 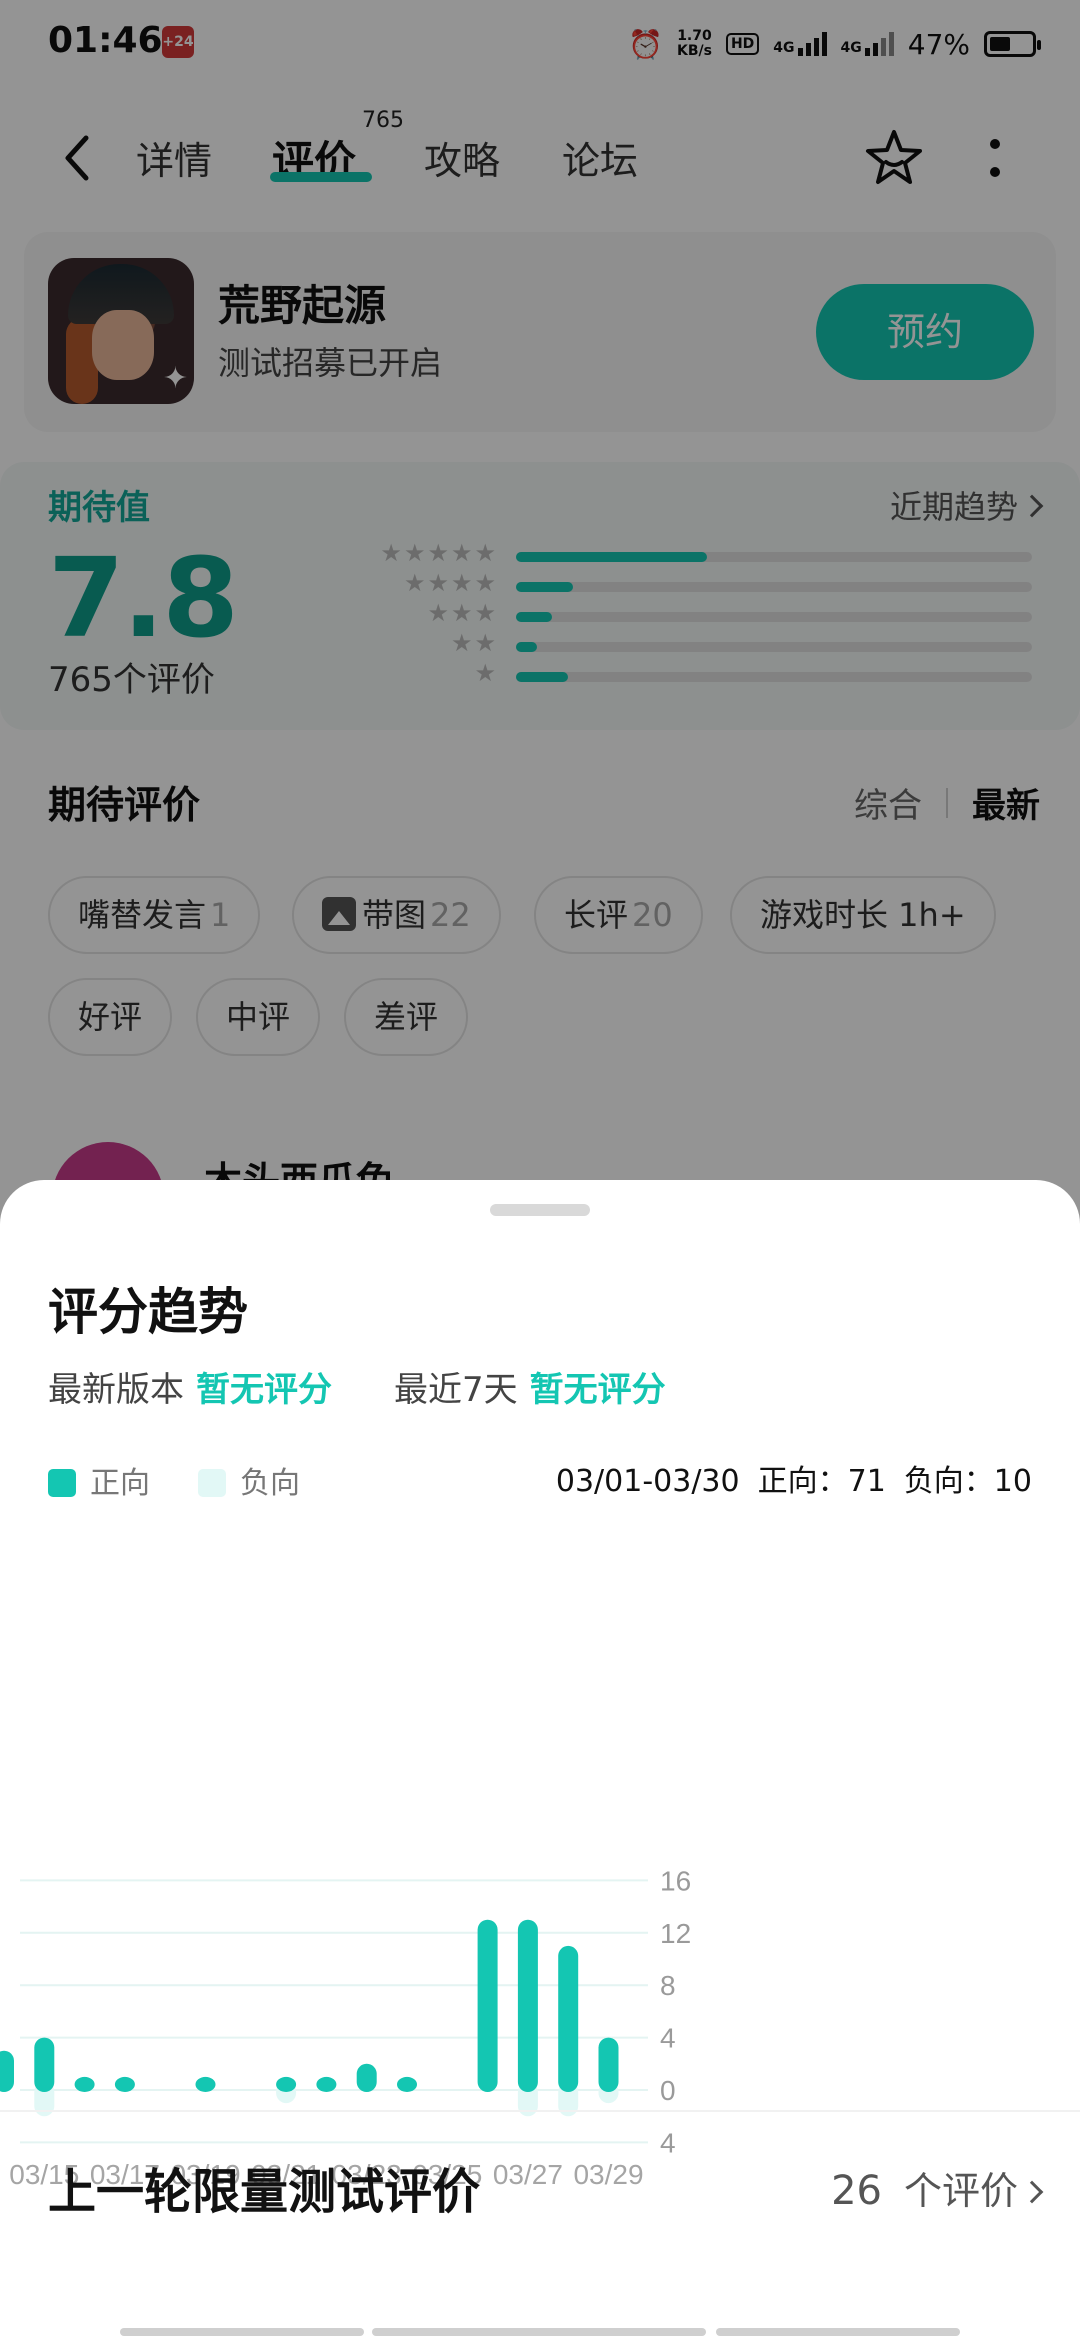 I want to click on legend-negative: 负向, so click(x=249, y=1480).